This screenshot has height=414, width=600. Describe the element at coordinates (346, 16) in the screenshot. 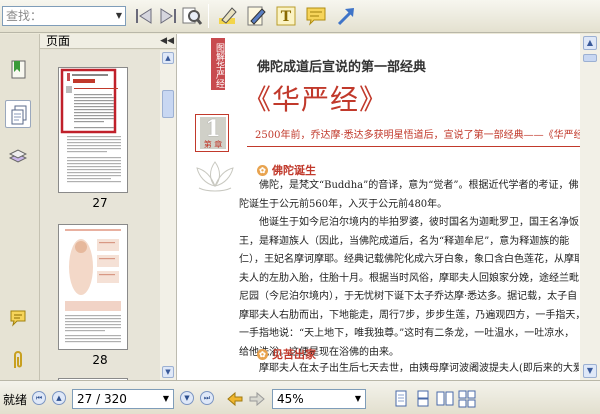

I see `arrow-tool-icon` at that location.